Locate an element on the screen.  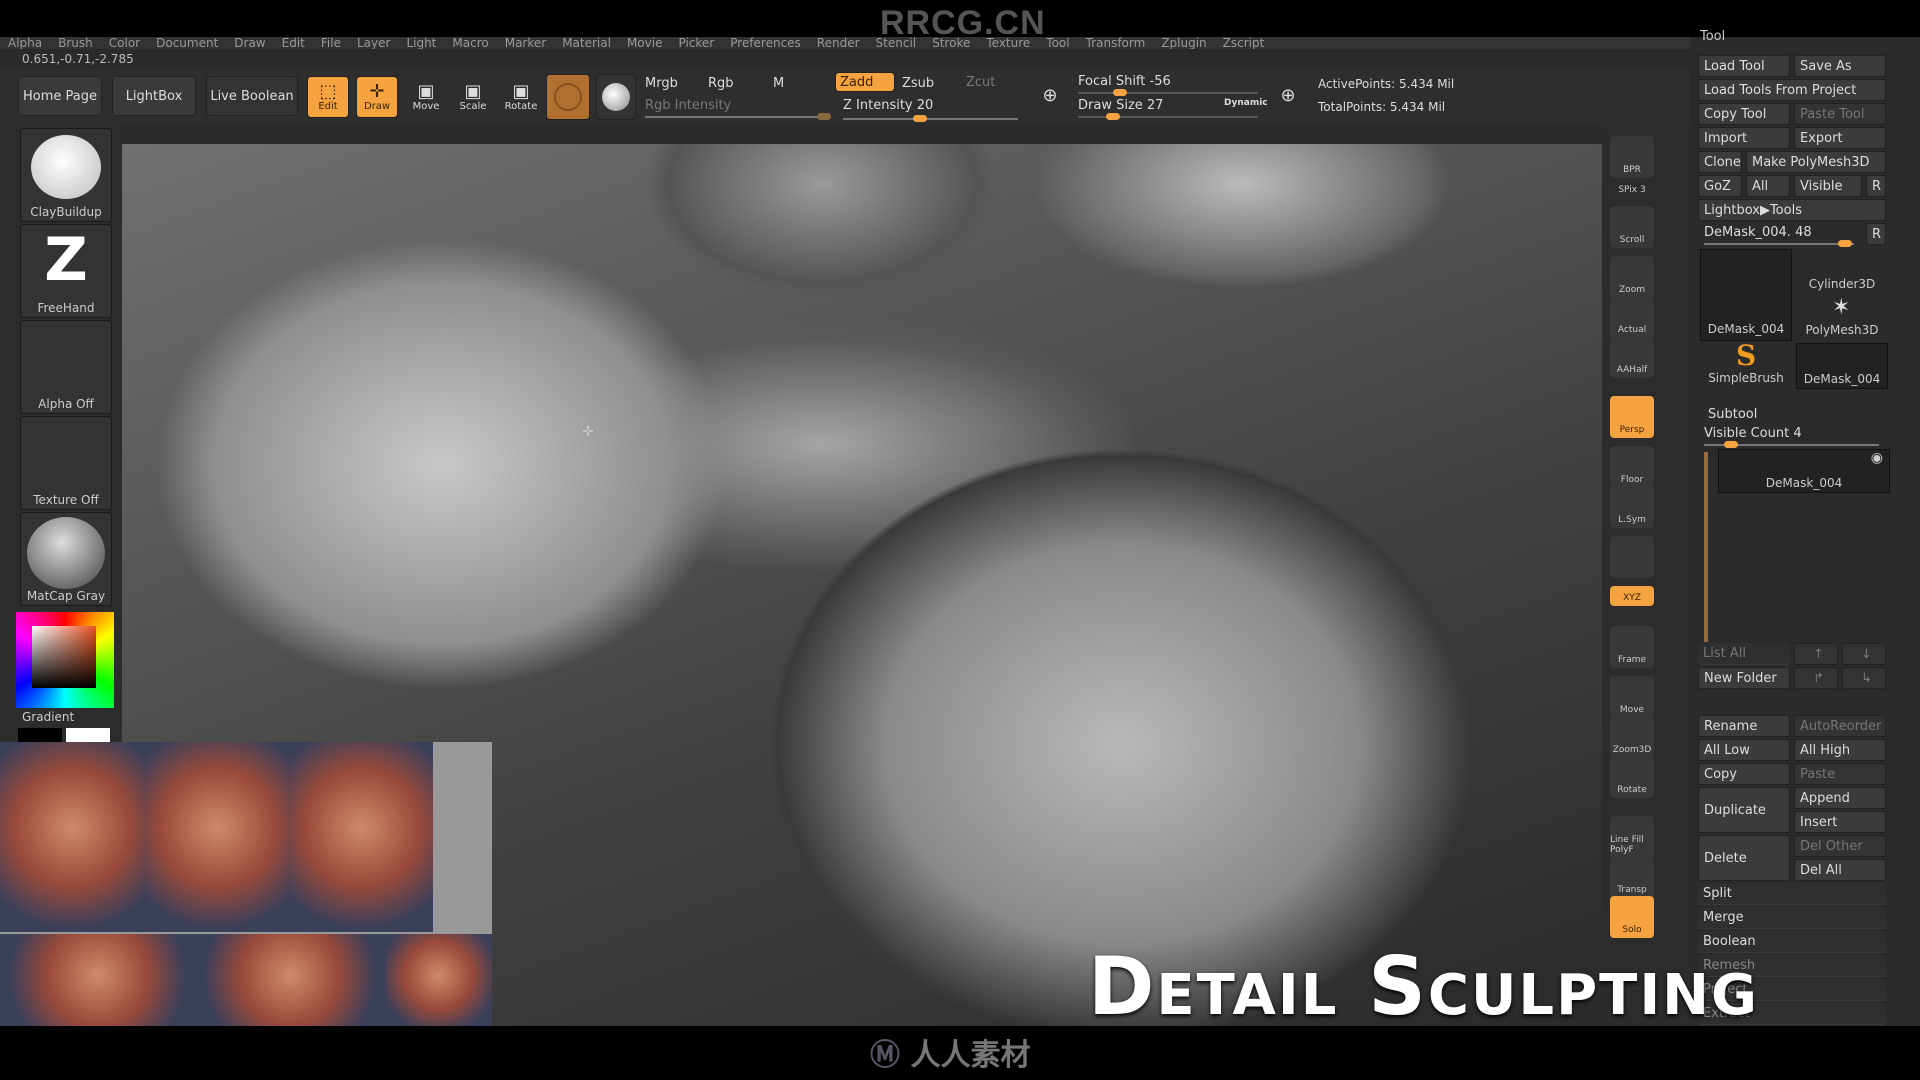
menu-item: Zplugin is located at coordinates (1183, 43).